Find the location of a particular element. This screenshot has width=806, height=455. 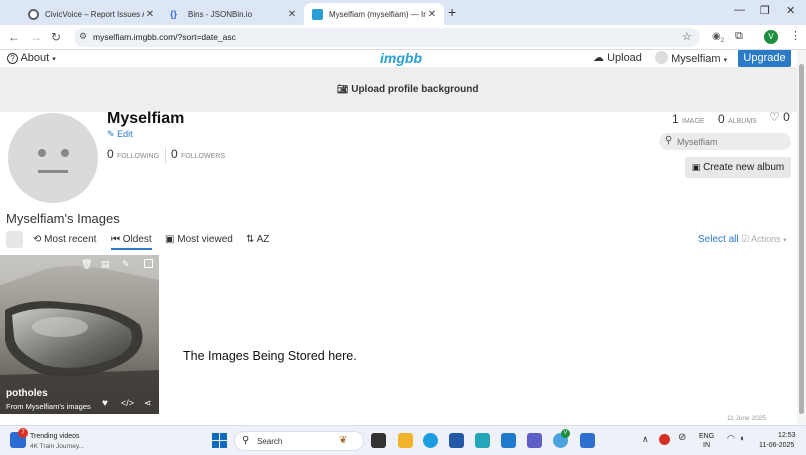

wifi-icon: ◠ is located at coordinates (731, 438).